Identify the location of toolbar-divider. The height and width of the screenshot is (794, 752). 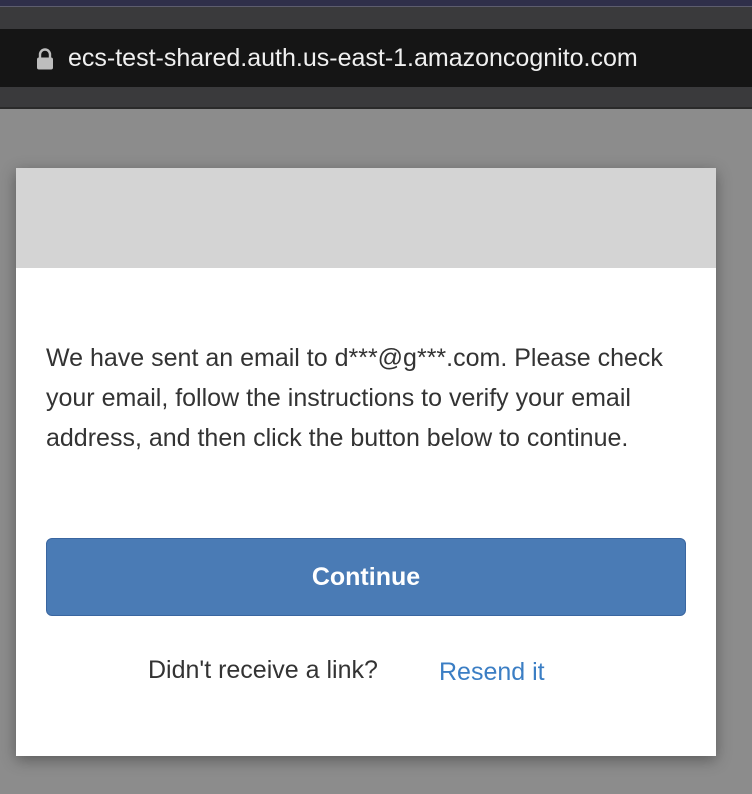
(376, 108).